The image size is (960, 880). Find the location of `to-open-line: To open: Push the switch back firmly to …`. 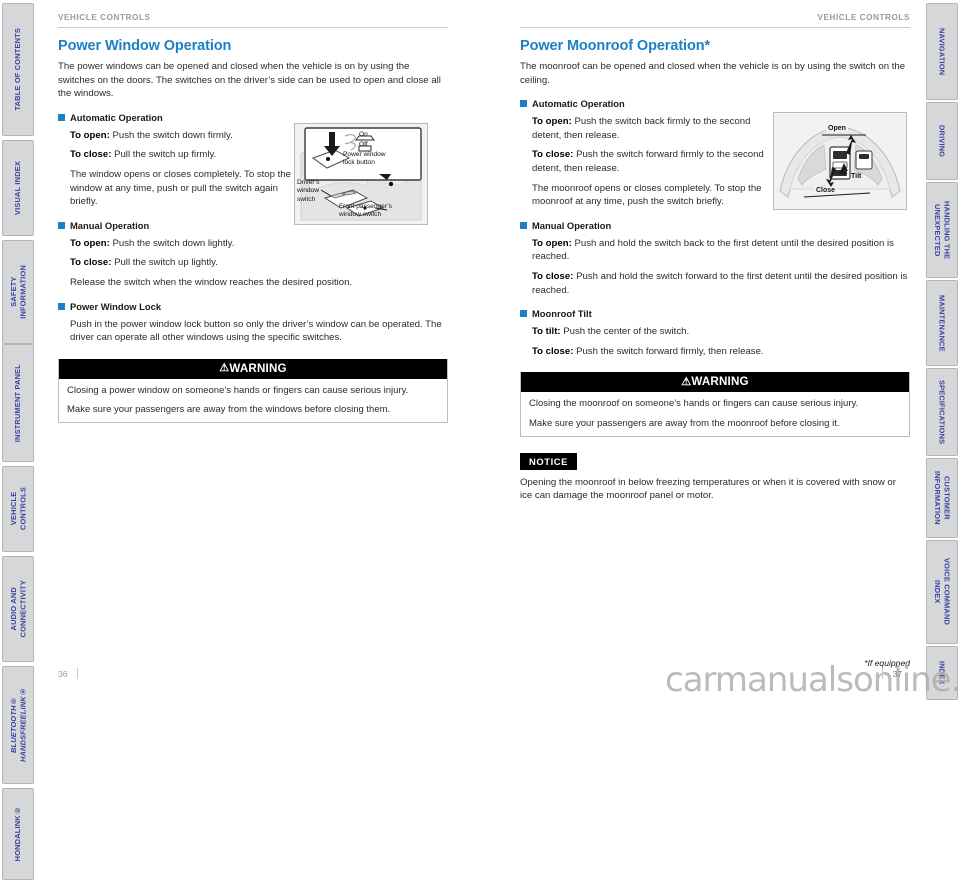

to-open-line: To open: Push the switch back firmly to … is located at coordinates (649, 128).